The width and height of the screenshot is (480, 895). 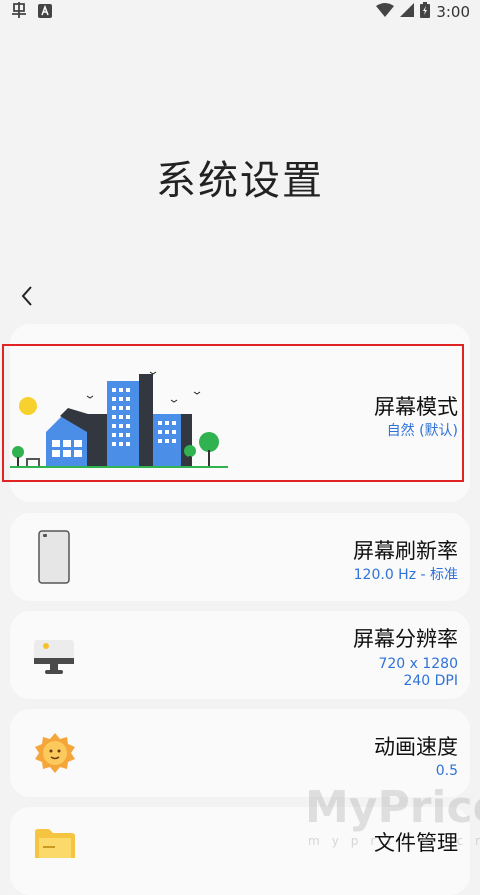 What do you see at coordinates (405, 575) in the screenshot?
I see `setting-value-refresh-rate: 120.0 Hz - 标准` at bounding box center [405, 575].